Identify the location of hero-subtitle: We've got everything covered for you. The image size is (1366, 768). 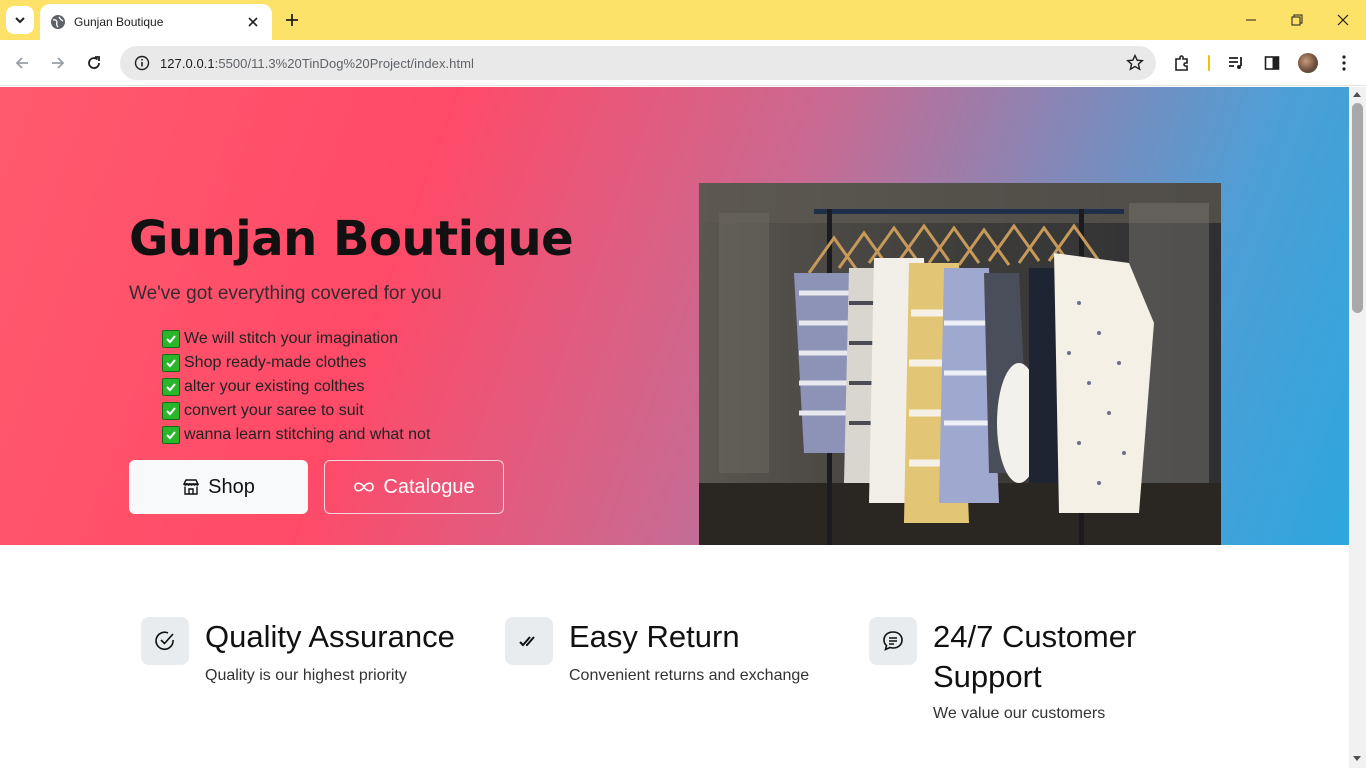
(285, 293).